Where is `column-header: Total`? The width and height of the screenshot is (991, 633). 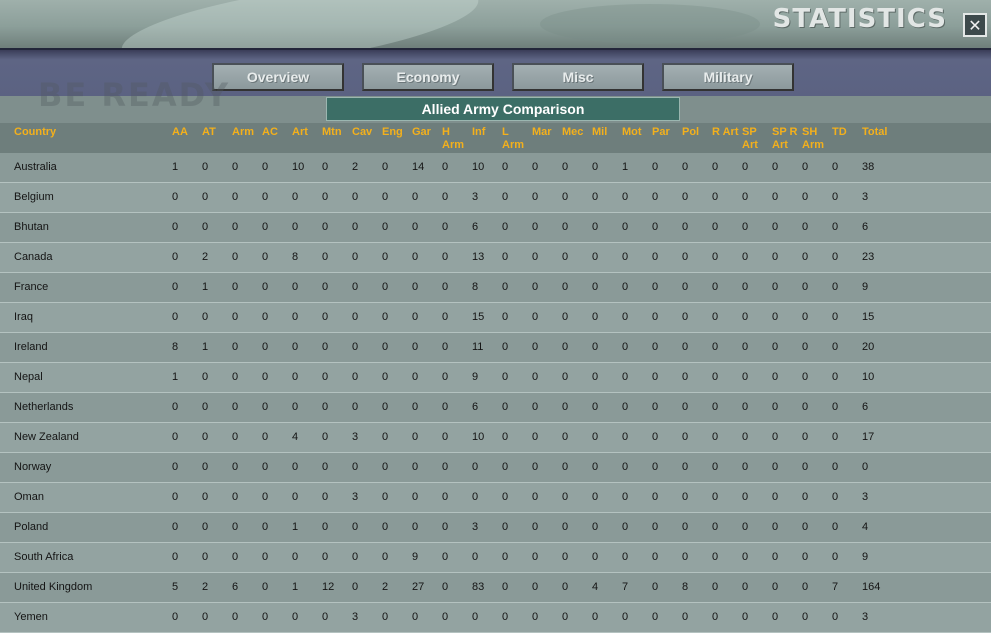
column-header: Total is located at coordinates (874, 132).